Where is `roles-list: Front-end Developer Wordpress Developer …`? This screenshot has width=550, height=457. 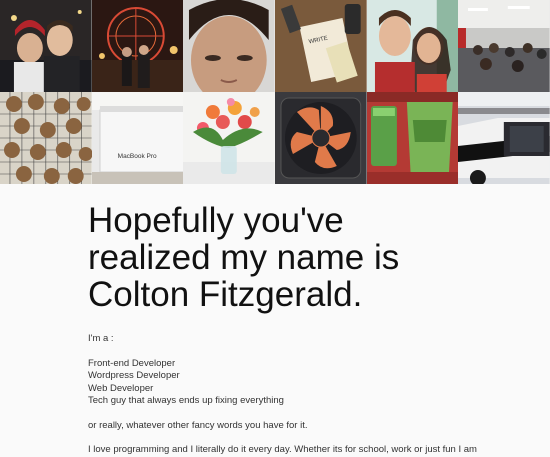
roles-list: Front-end Developer Wordpress Developer … is located at coordinates (273, 383).